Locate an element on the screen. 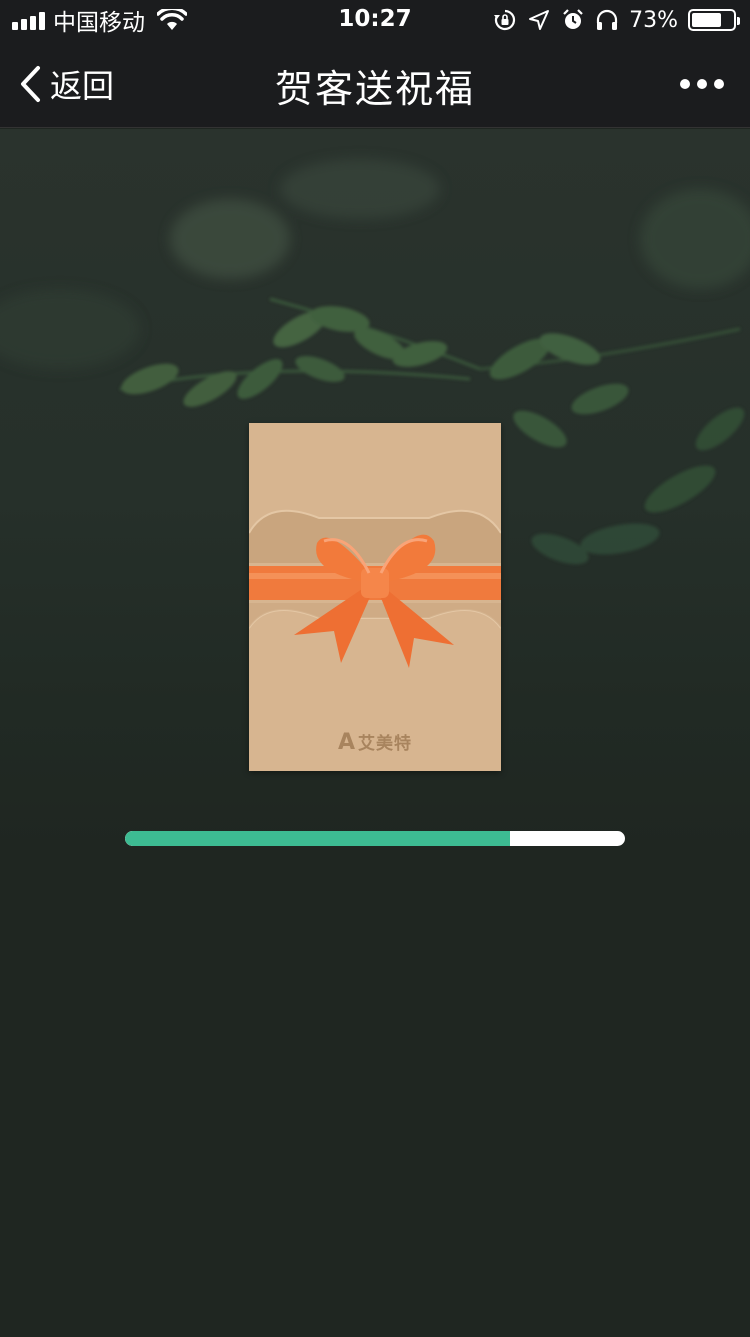 The height and width of the screenshot is (1337, 750). status-right: 73% is located at coordinates (616, 20).